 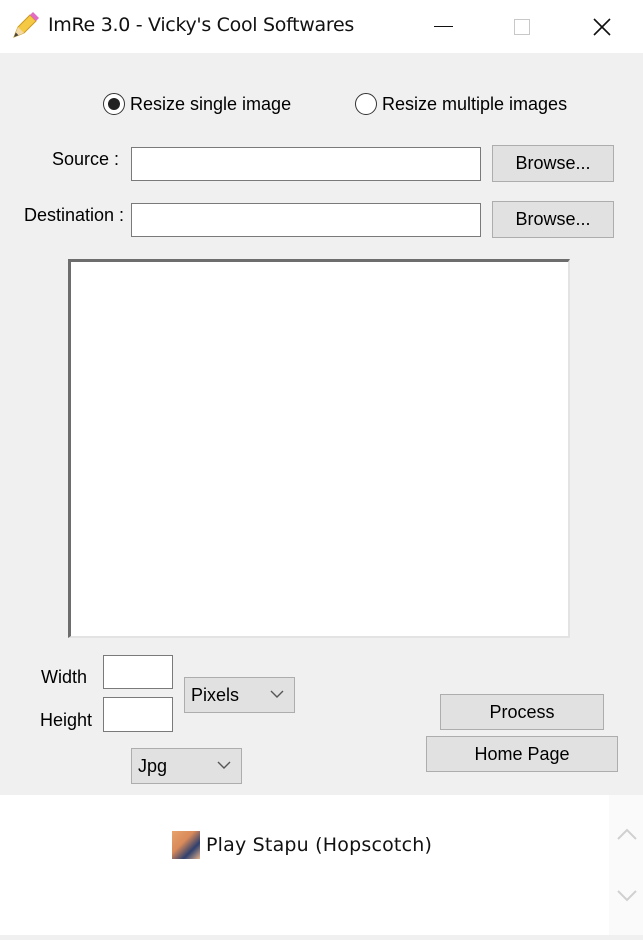 What do you see at coordinates (319, 845) in the screenshot?
I see `ad-text: Play Stapu (Hopscotch)` at bounding box center [319, 845].